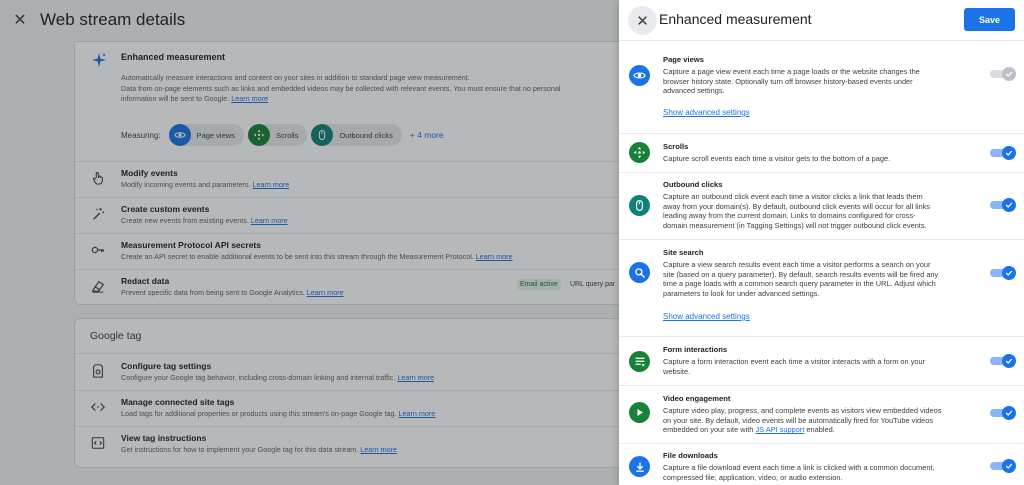 The width and height of the screenshot is (1024, 485). I want to click on file-downloads-toggle, so click(1003, 466).